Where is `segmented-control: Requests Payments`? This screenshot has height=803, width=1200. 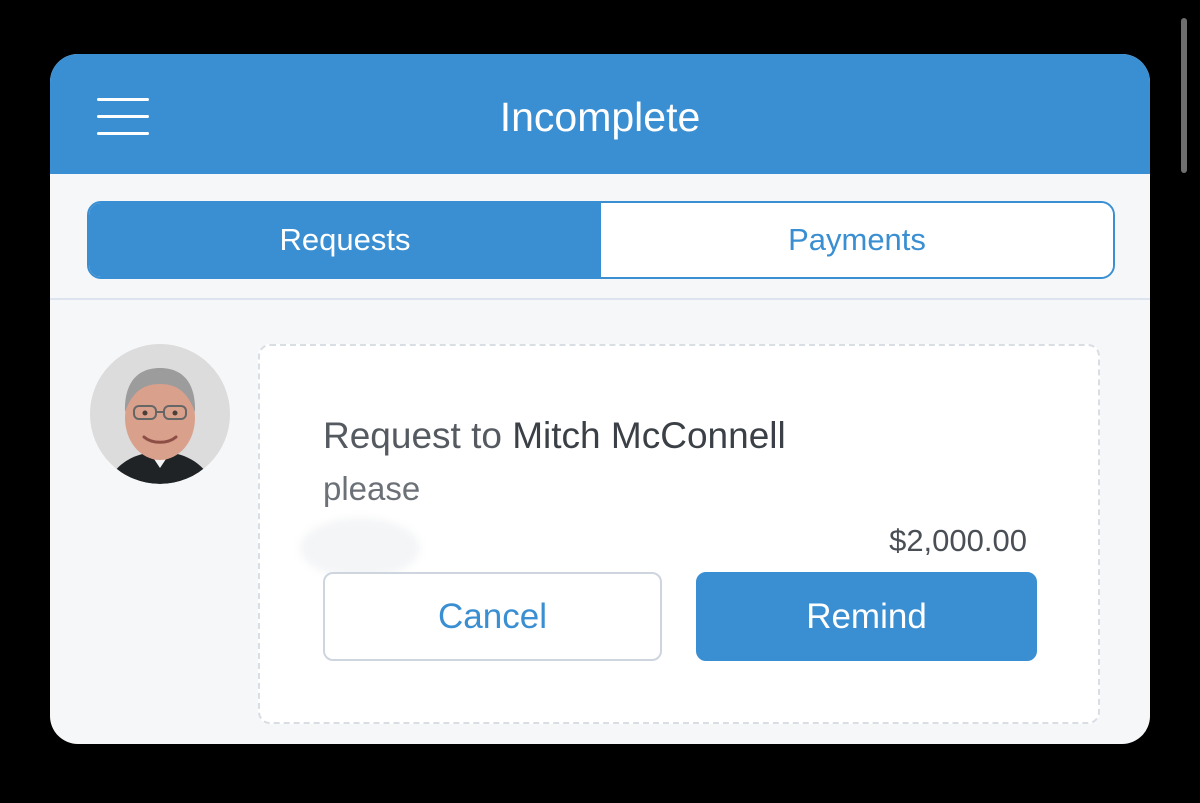
segmented-control: Requests Payments is located at coordinates (601, 240).